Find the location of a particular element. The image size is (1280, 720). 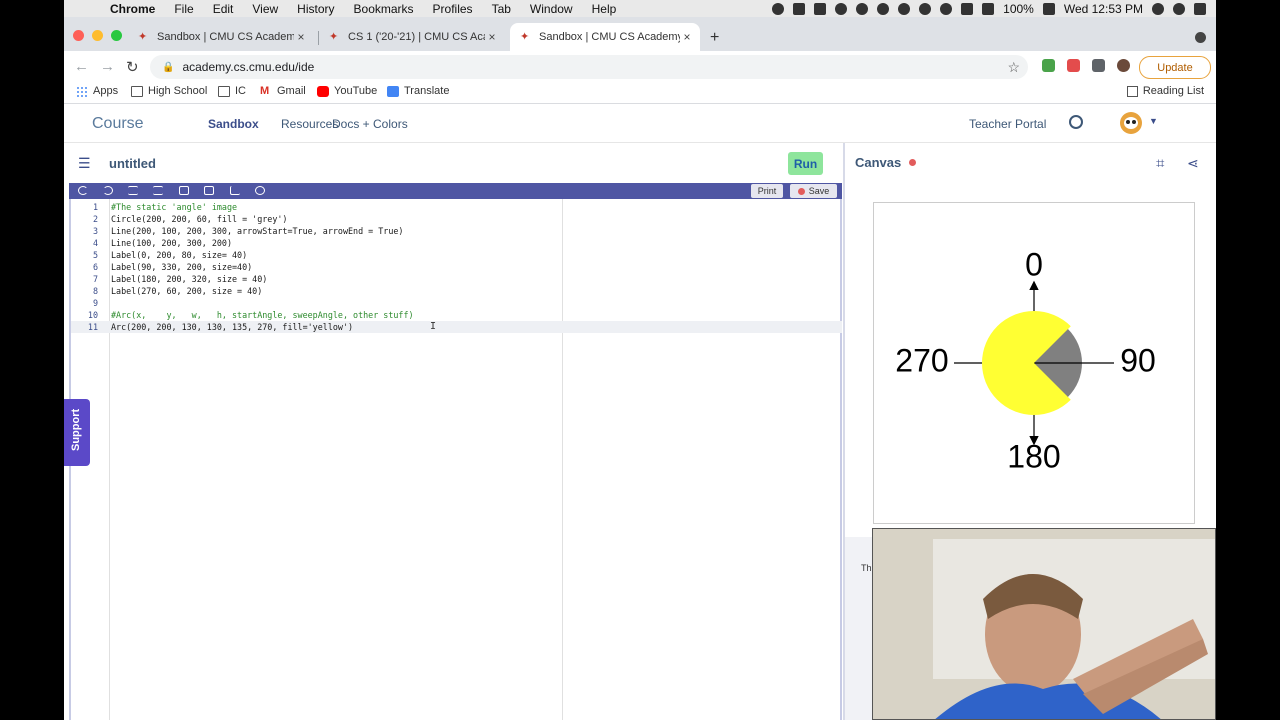

undo-icon is located at coordinates (83, 190).